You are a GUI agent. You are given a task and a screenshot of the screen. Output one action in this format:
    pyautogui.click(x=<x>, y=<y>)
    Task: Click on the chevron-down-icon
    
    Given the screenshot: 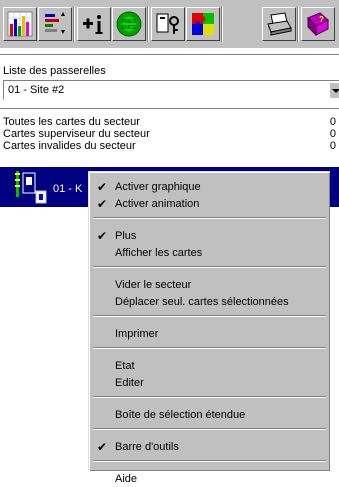 What is the action you would take?
    pyautogui.click(x=334, y=90)
    